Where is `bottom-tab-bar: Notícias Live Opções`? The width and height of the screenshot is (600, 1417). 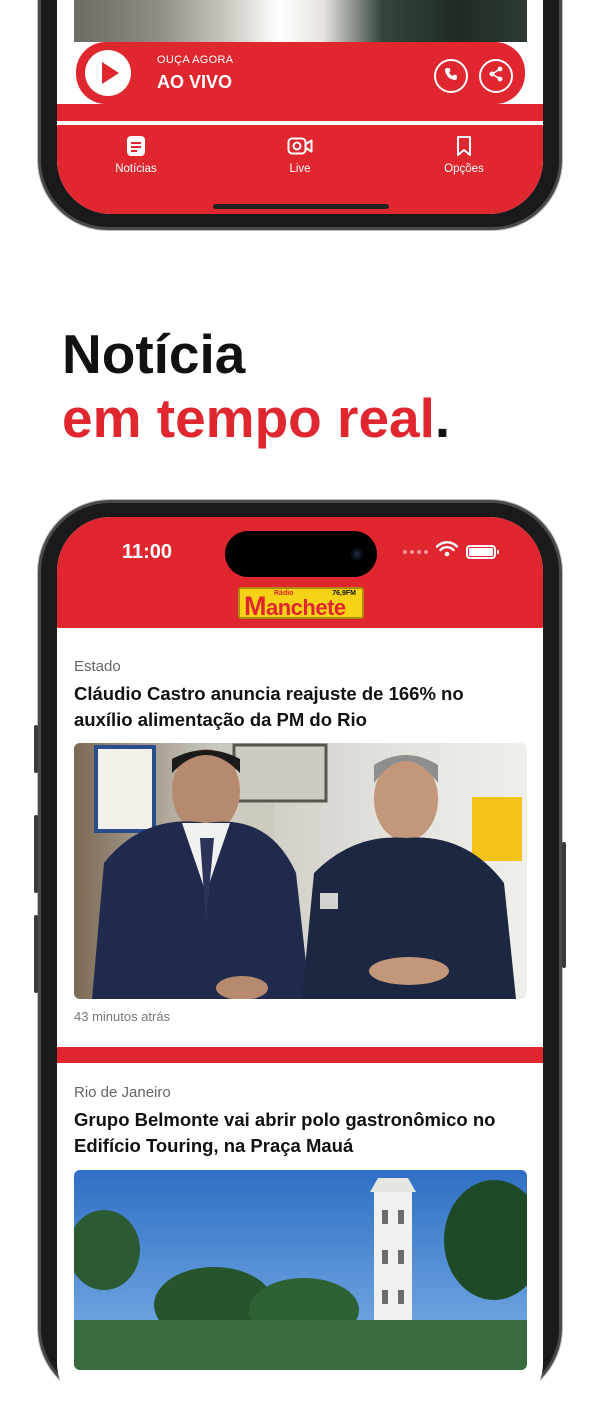 bottom-tab-bar: Notícias Live Opções is located at coordinates (300, 159).